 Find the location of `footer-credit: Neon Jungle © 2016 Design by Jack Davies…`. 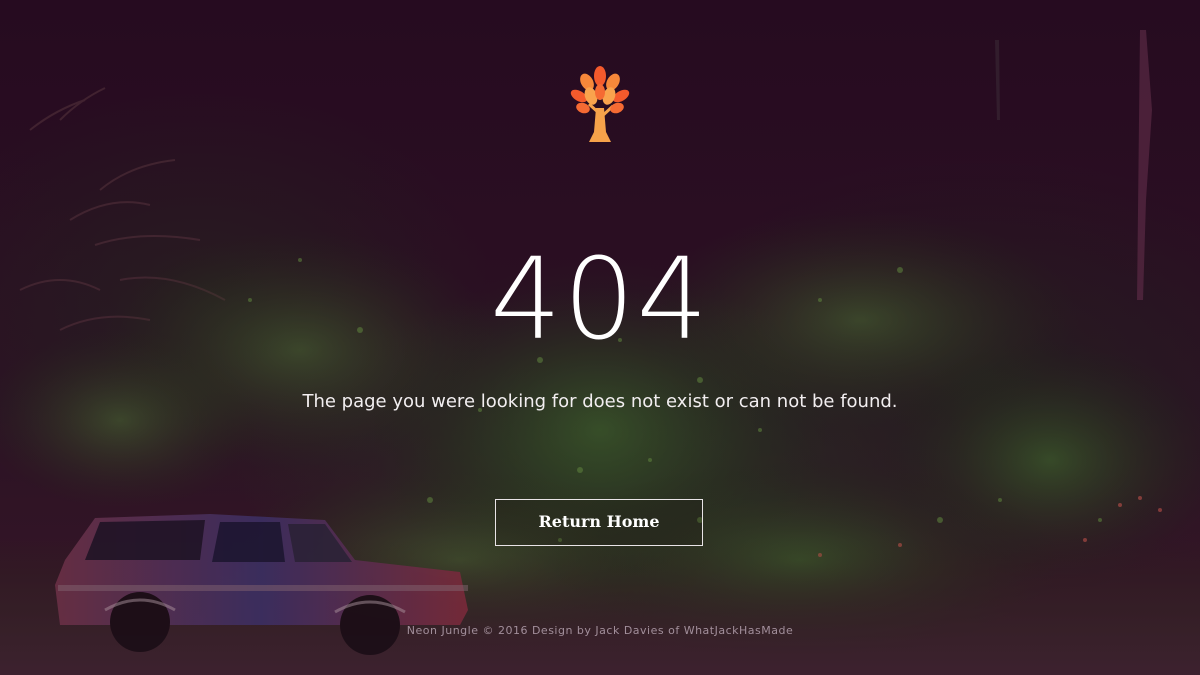

footer-credit: Neon Jungle © 2016 Design by Jack Davies… is located at coordinates (600, 630).